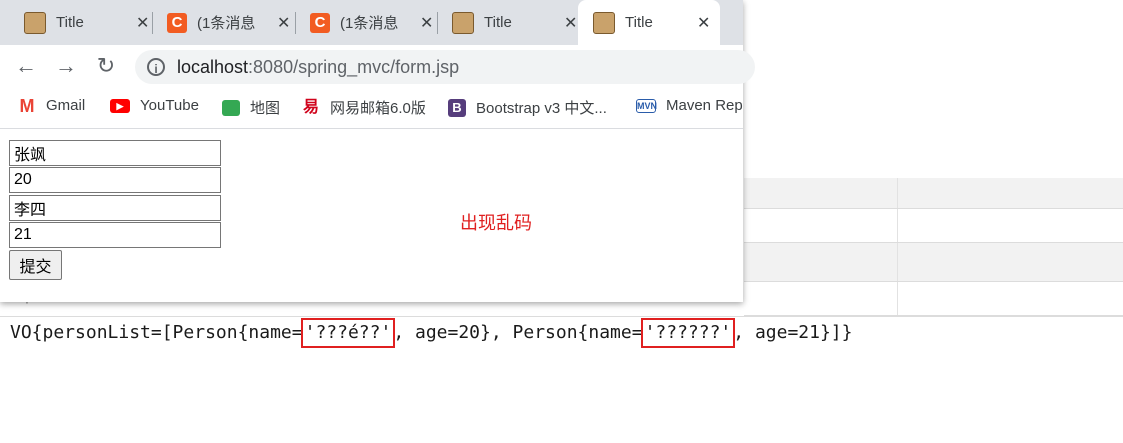  Describe the element at coordinates (27, 105) in the screenshot. I see `gmail-icon: M` at that location.